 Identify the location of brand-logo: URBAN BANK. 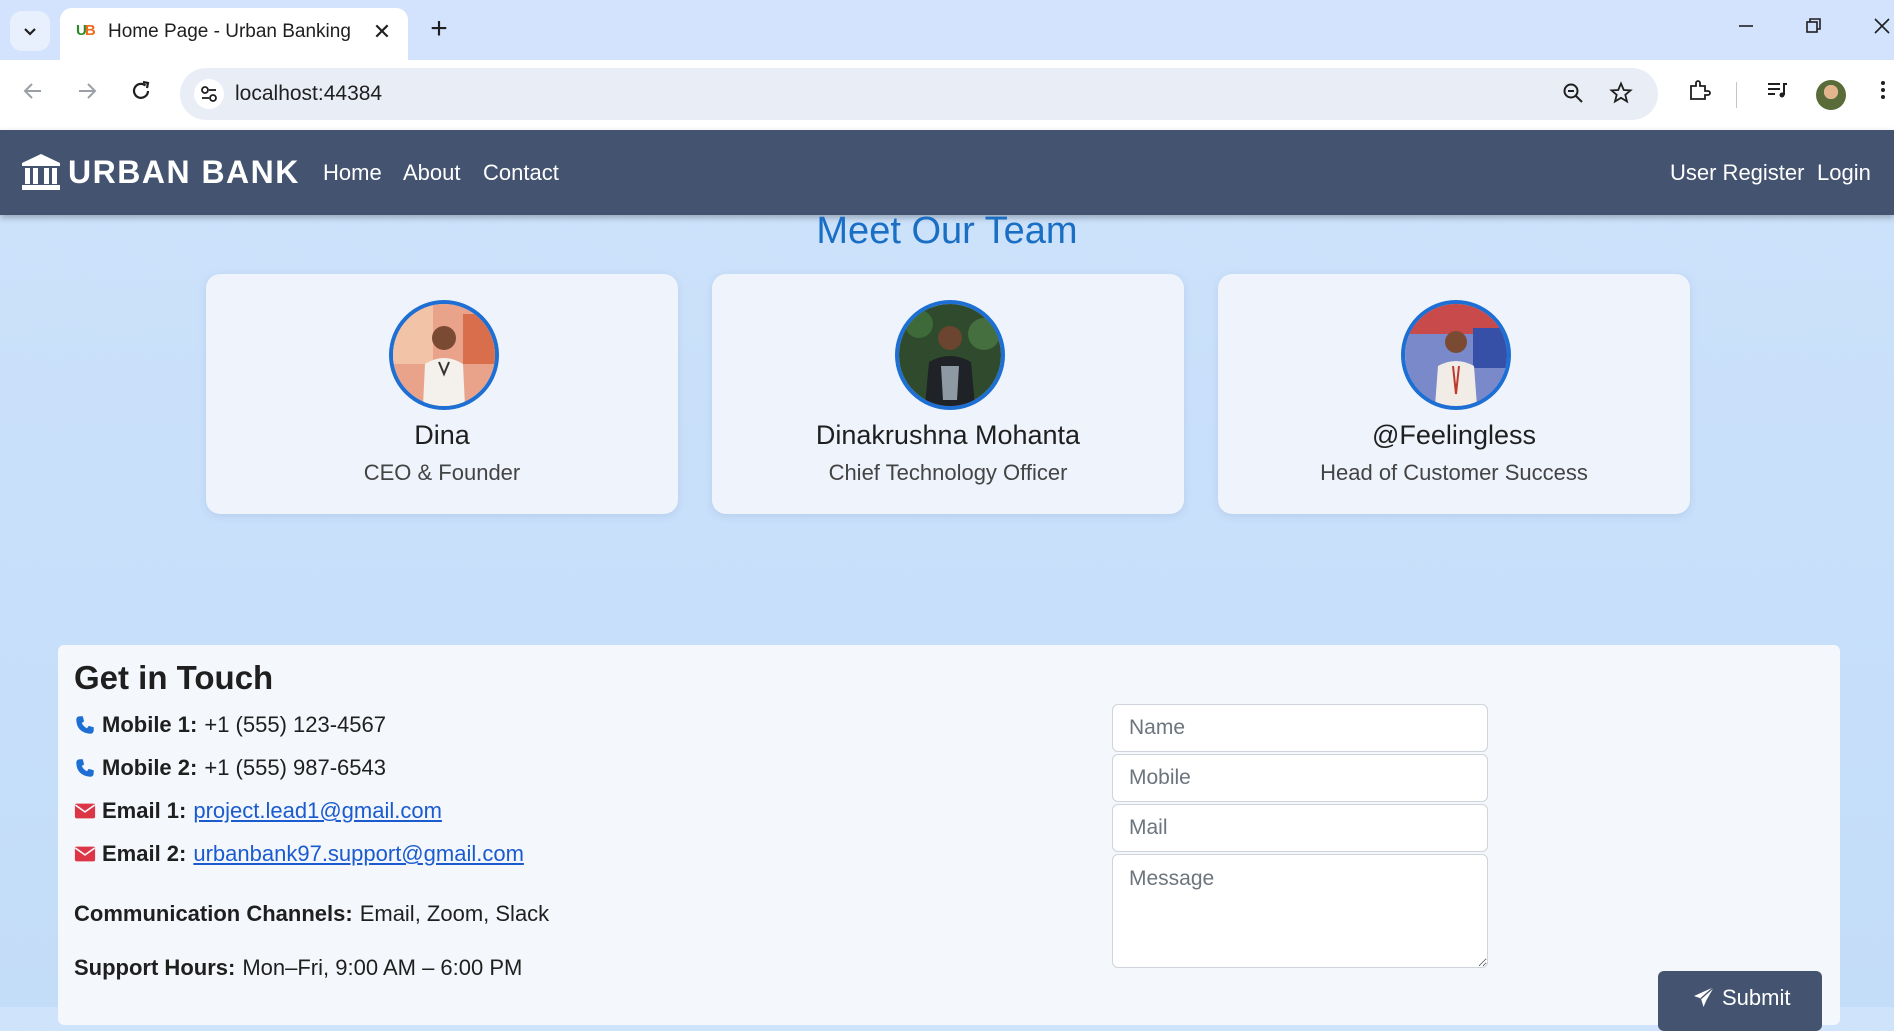
(160, 172).